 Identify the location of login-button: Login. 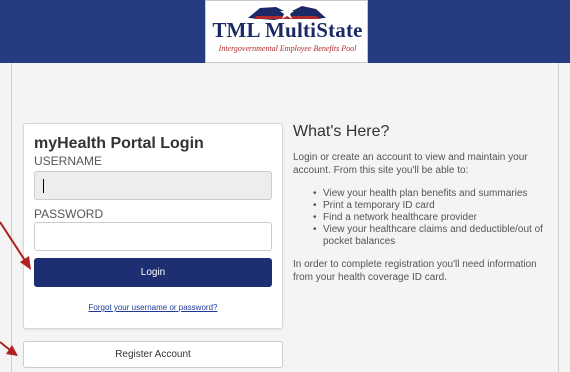
(153, 272).